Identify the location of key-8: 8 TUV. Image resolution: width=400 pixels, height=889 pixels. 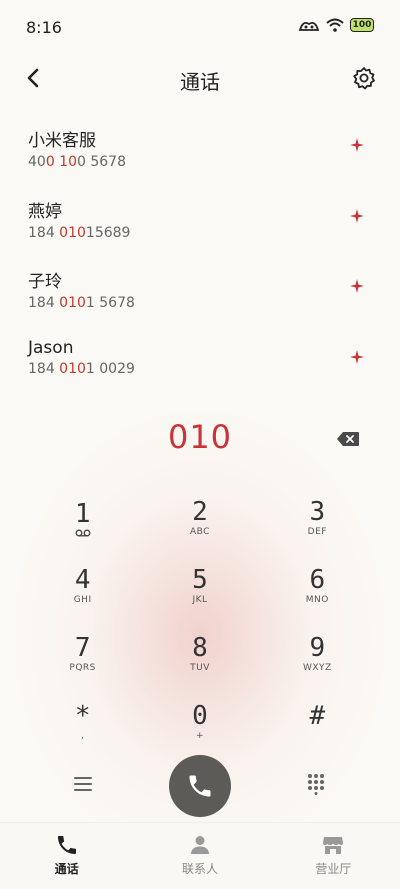
(199, 654).